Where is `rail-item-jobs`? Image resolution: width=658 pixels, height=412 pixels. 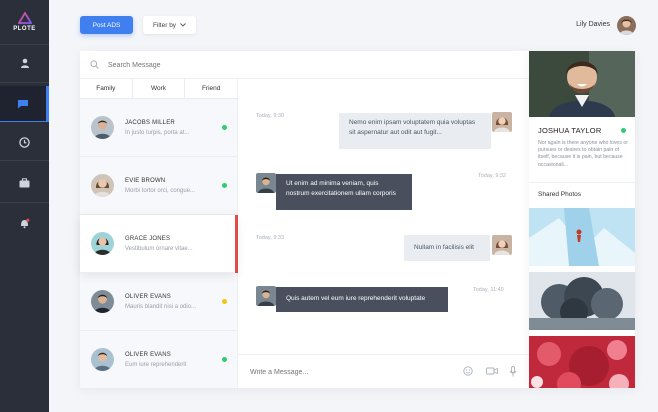
rail-item-jobs is located at coordinates (24, 183).